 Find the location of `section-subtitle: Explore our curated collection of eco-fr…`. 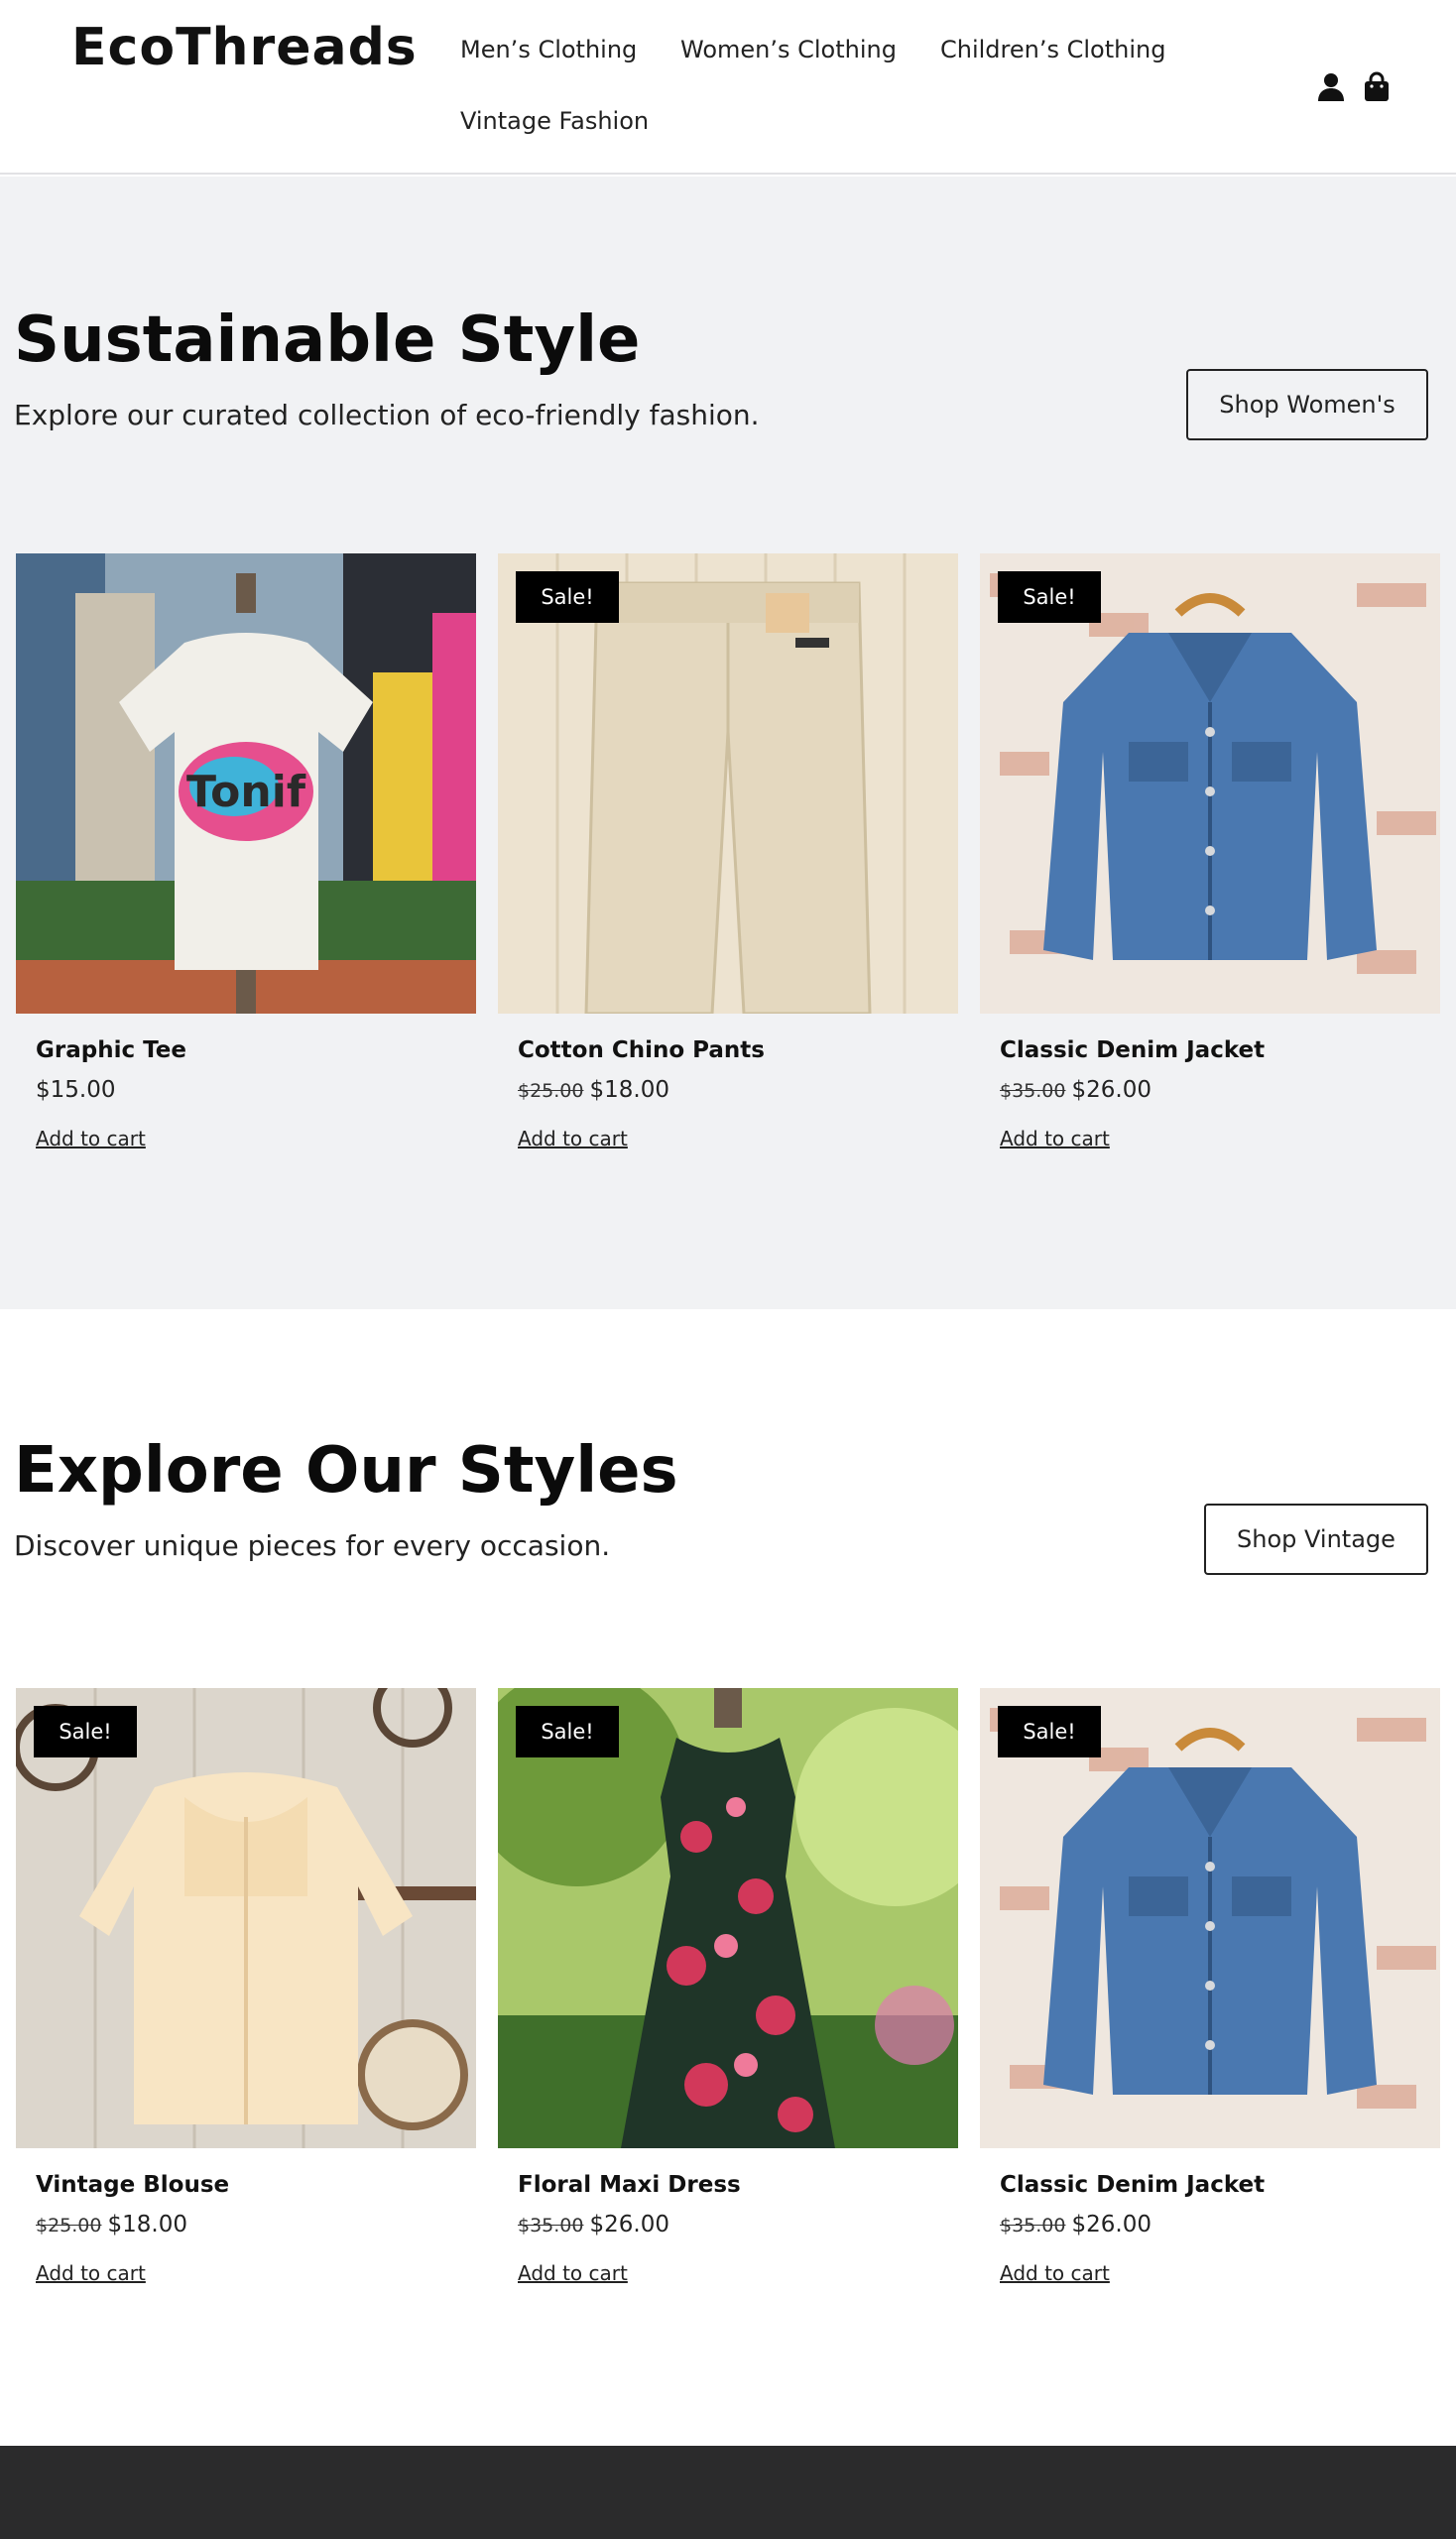

section-subtitle: Explore our curated collection of eco-fr… is located at coordinates (387, 415).